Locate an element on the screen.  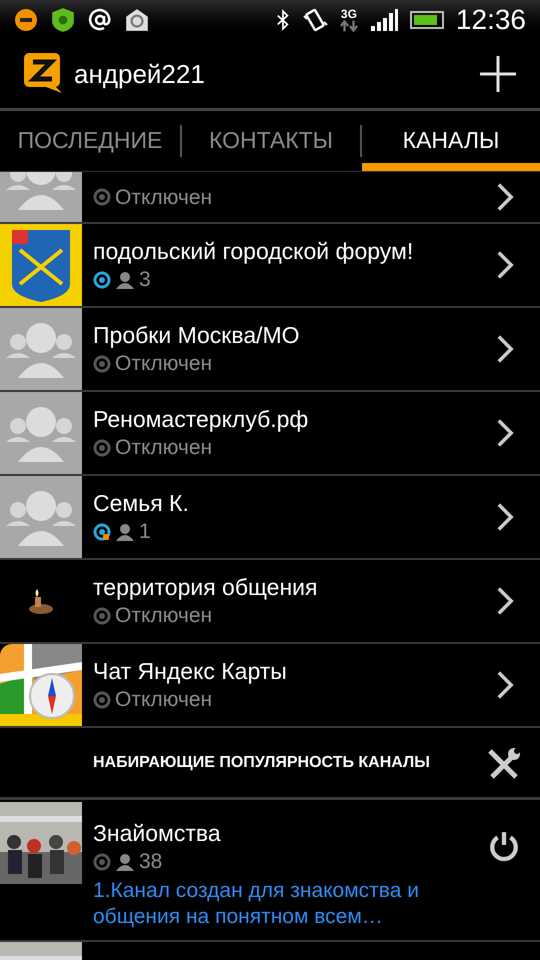
channel-title: Знайомства is located at coordinates (157, 833).